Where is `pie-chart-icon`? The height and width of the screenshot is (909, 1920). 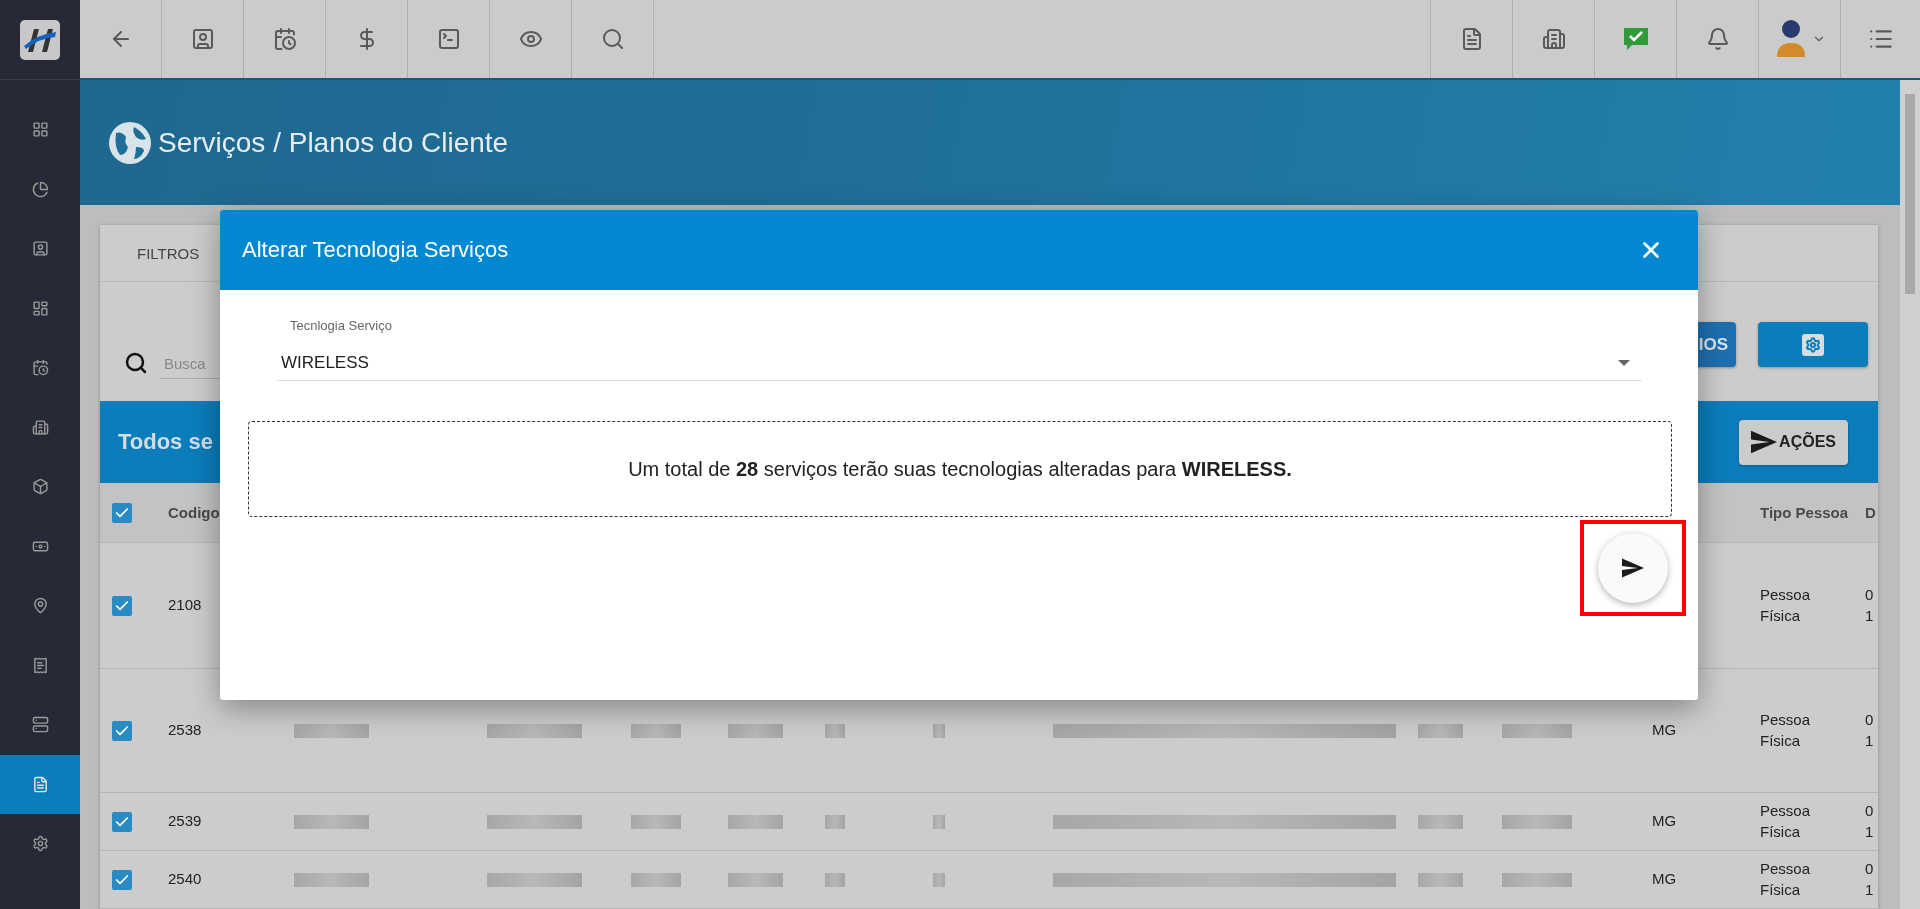 pie-chart-icon is located at coordinates (40, 189).